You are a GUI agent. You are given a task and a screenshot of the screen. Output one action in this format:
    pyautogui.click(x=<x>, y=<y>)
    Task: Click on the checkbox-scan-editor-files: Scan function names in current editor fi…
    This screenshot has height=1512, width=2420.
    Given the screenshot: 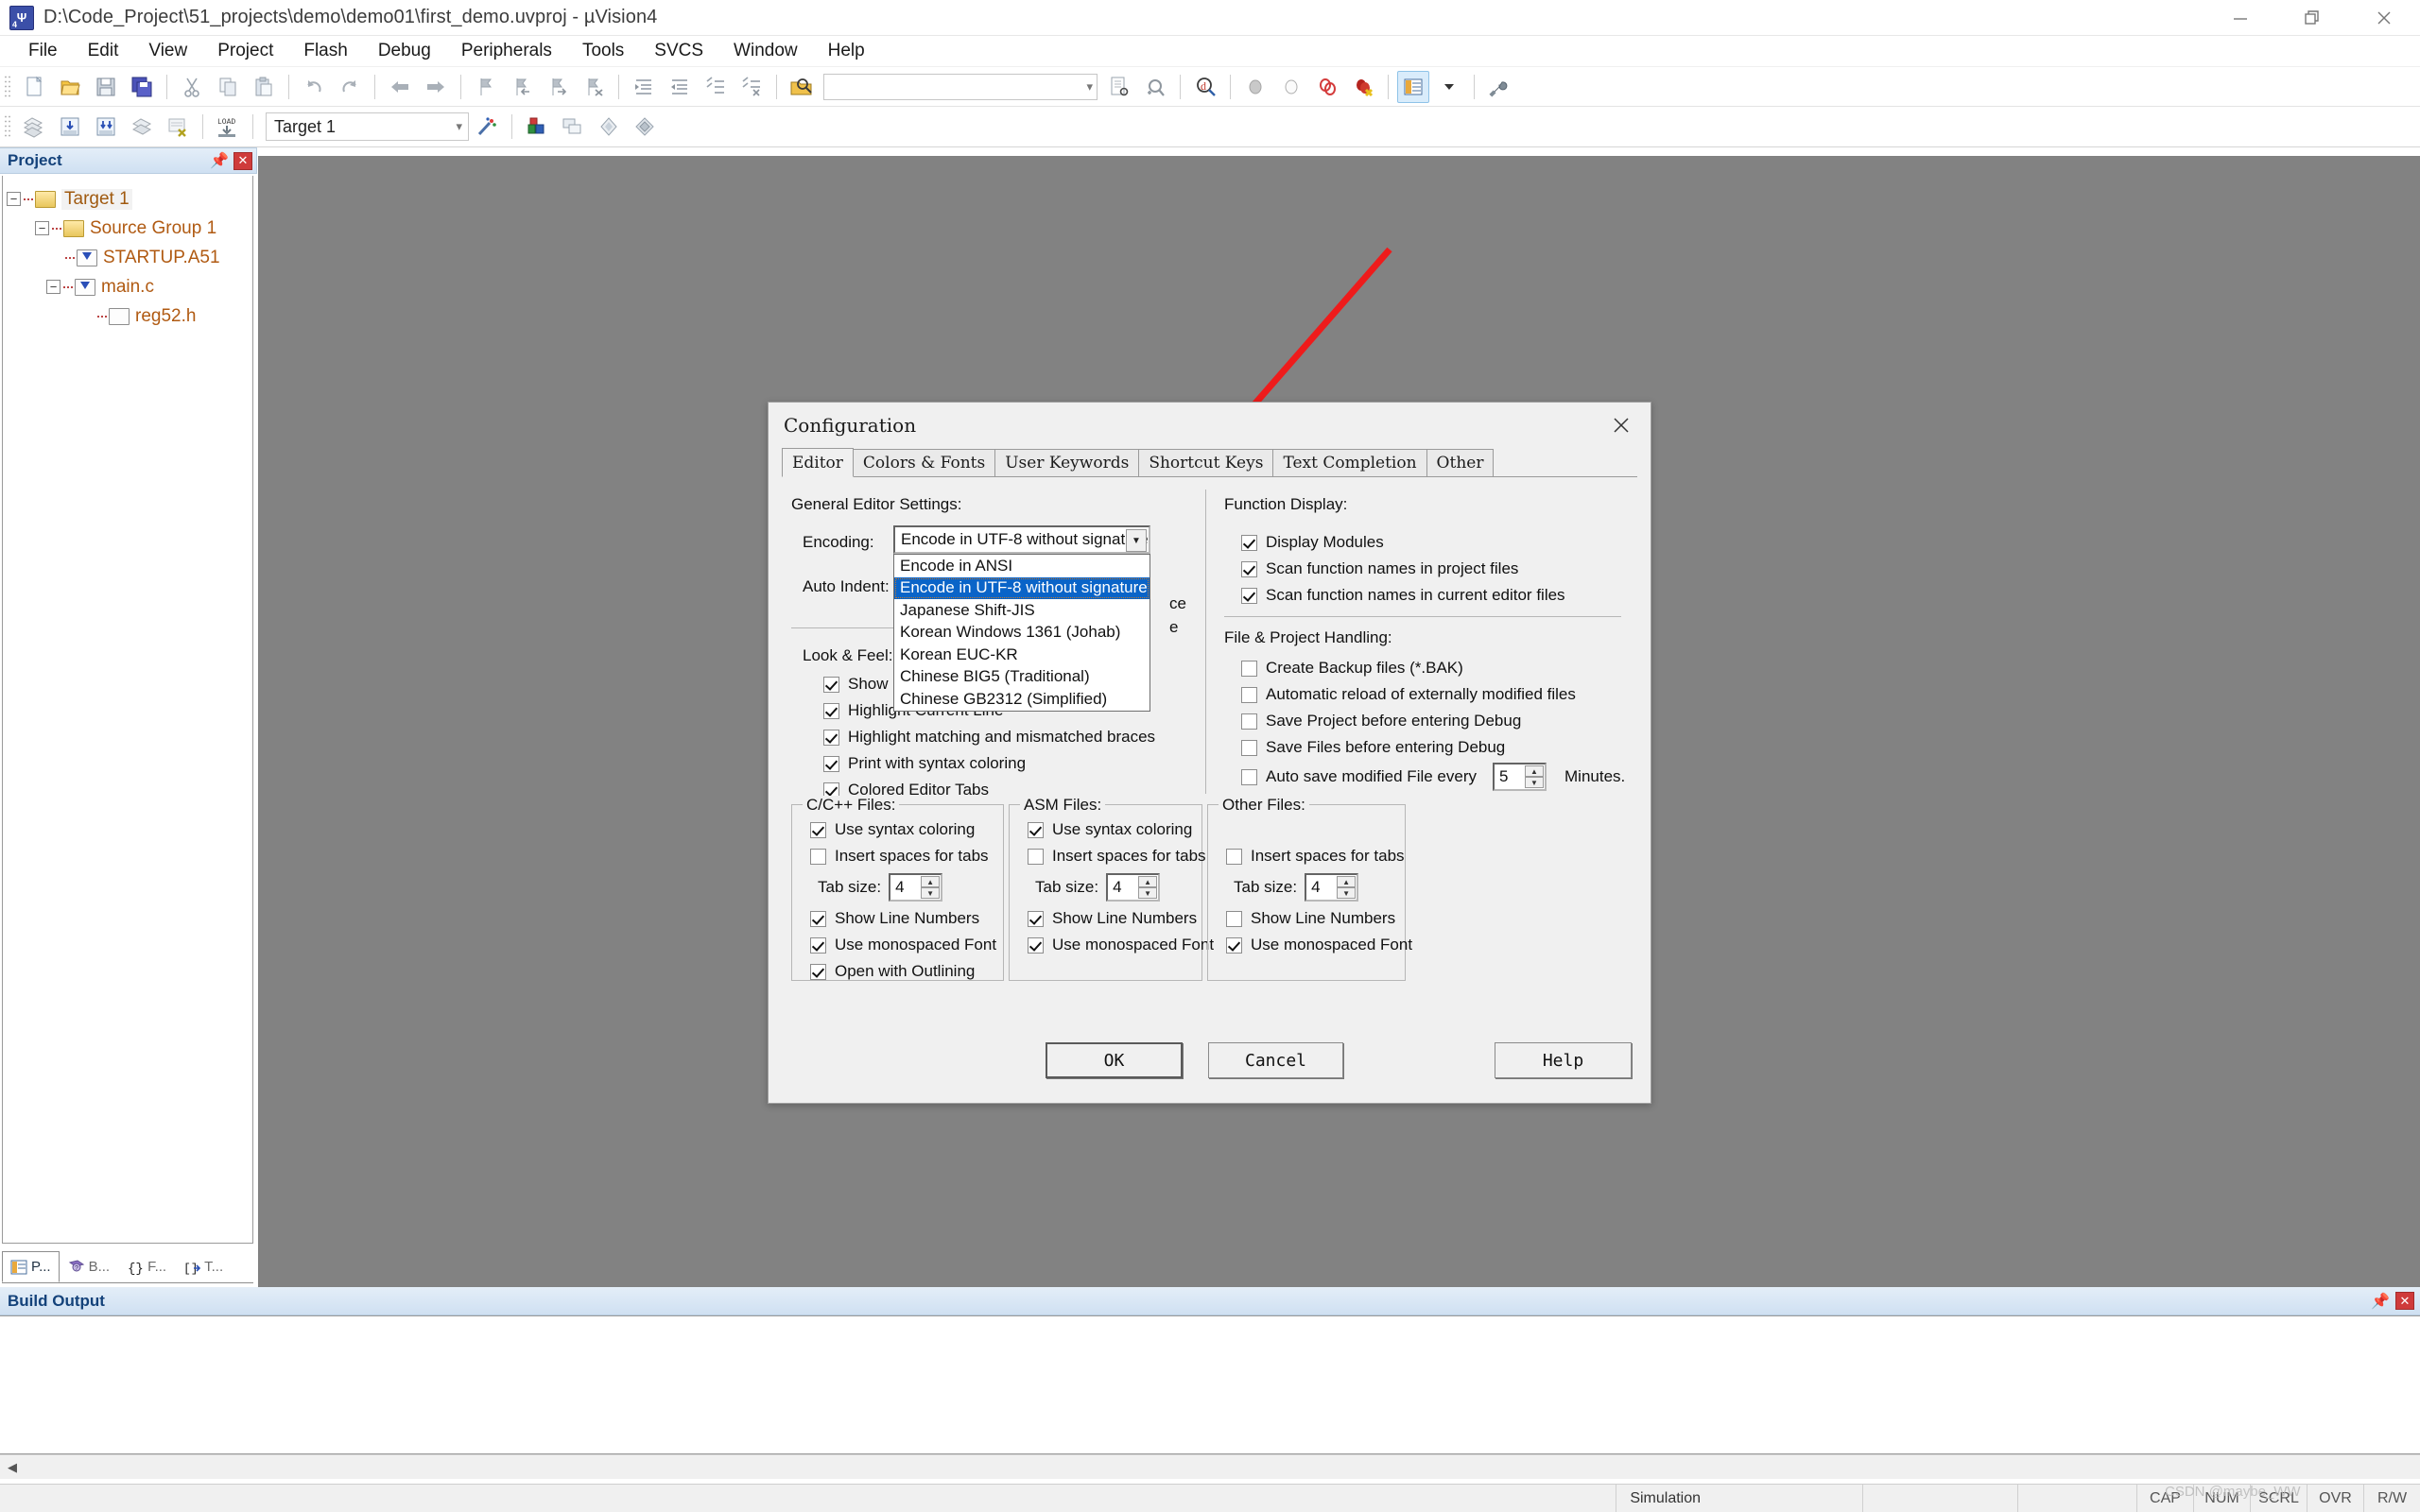 What is the action you would take?
    pyautogui.click(x=1403, y=595)
    